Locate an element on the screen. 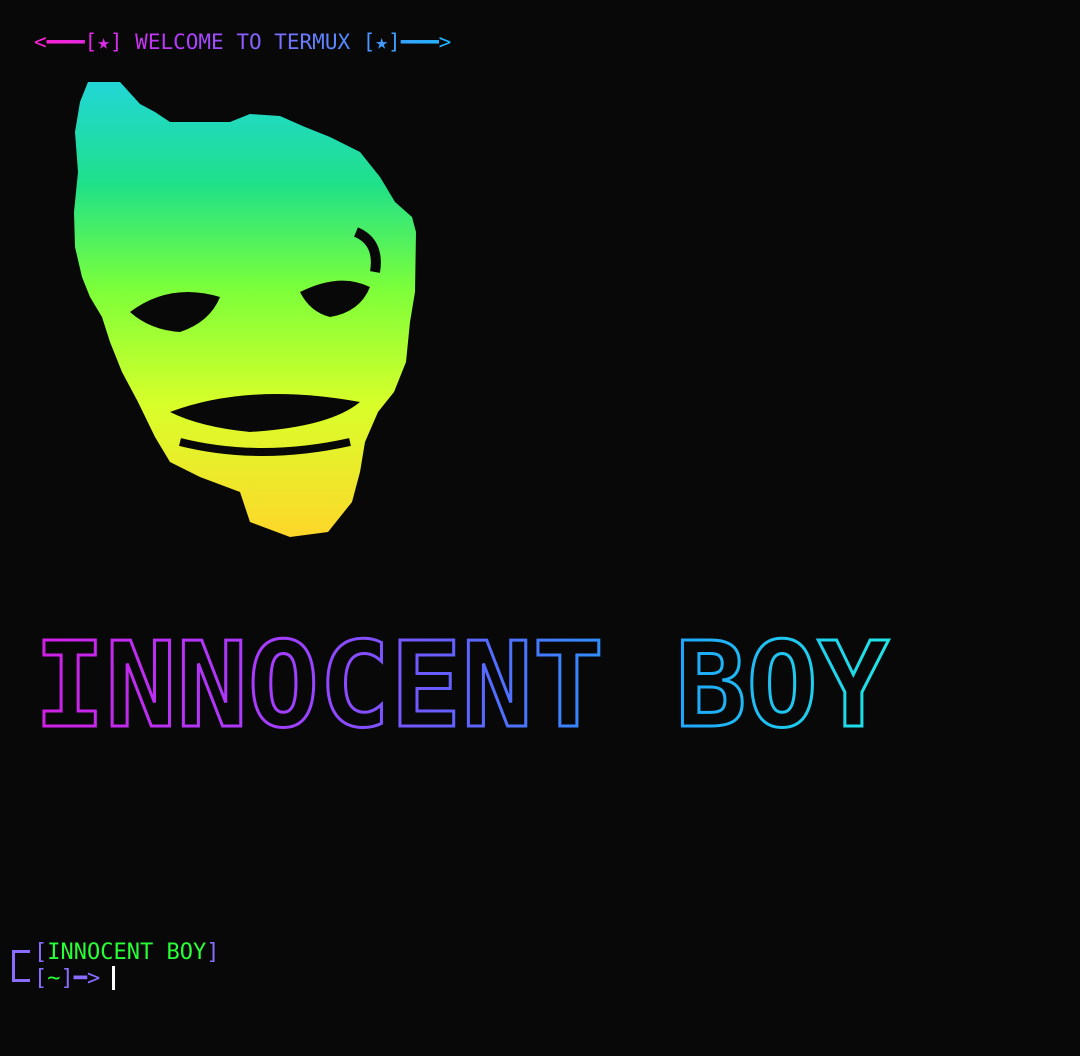 Image resolution: width=1080 pixels, height=1056 pixels. welcome-star-right: [★] is located at coordinates (381, 42).